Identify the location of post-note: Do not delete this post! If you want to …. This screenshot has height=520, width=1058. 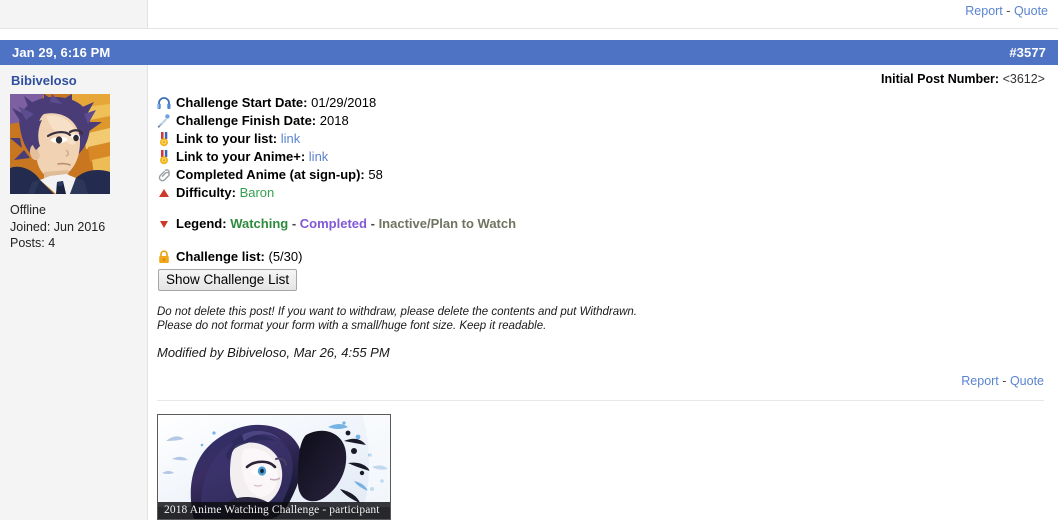
(602, 319).